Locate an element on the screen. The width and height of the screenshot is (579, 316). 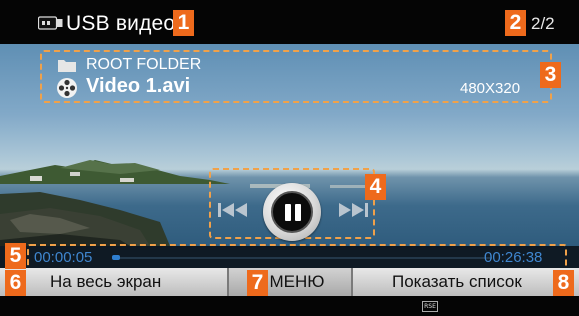
usb-icon is located at coordinates (50, 23).